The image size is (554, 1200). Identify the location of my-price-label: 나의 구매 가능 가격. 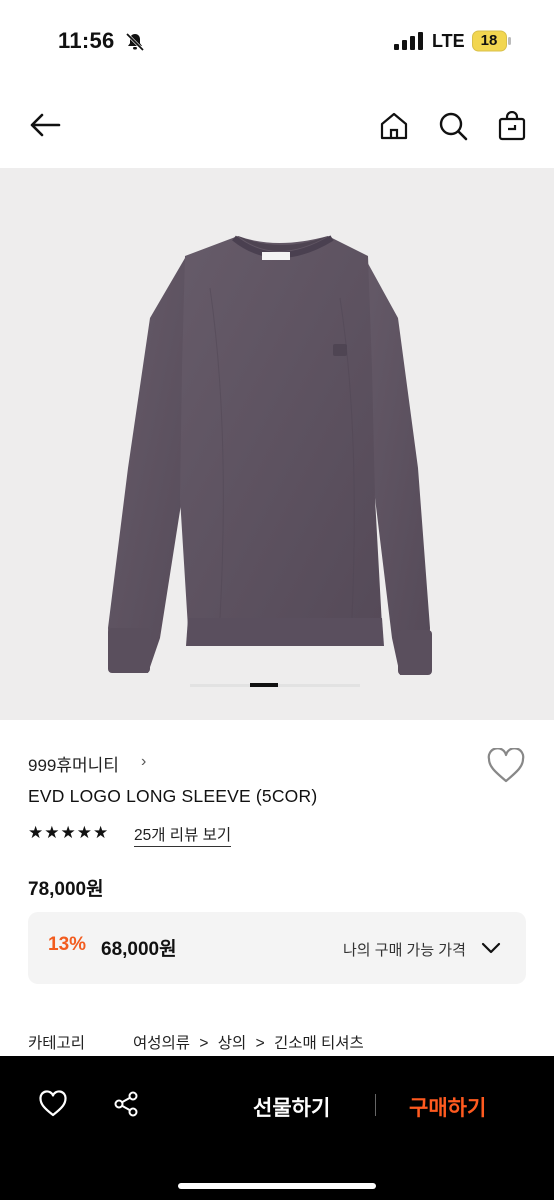
(404, 950).